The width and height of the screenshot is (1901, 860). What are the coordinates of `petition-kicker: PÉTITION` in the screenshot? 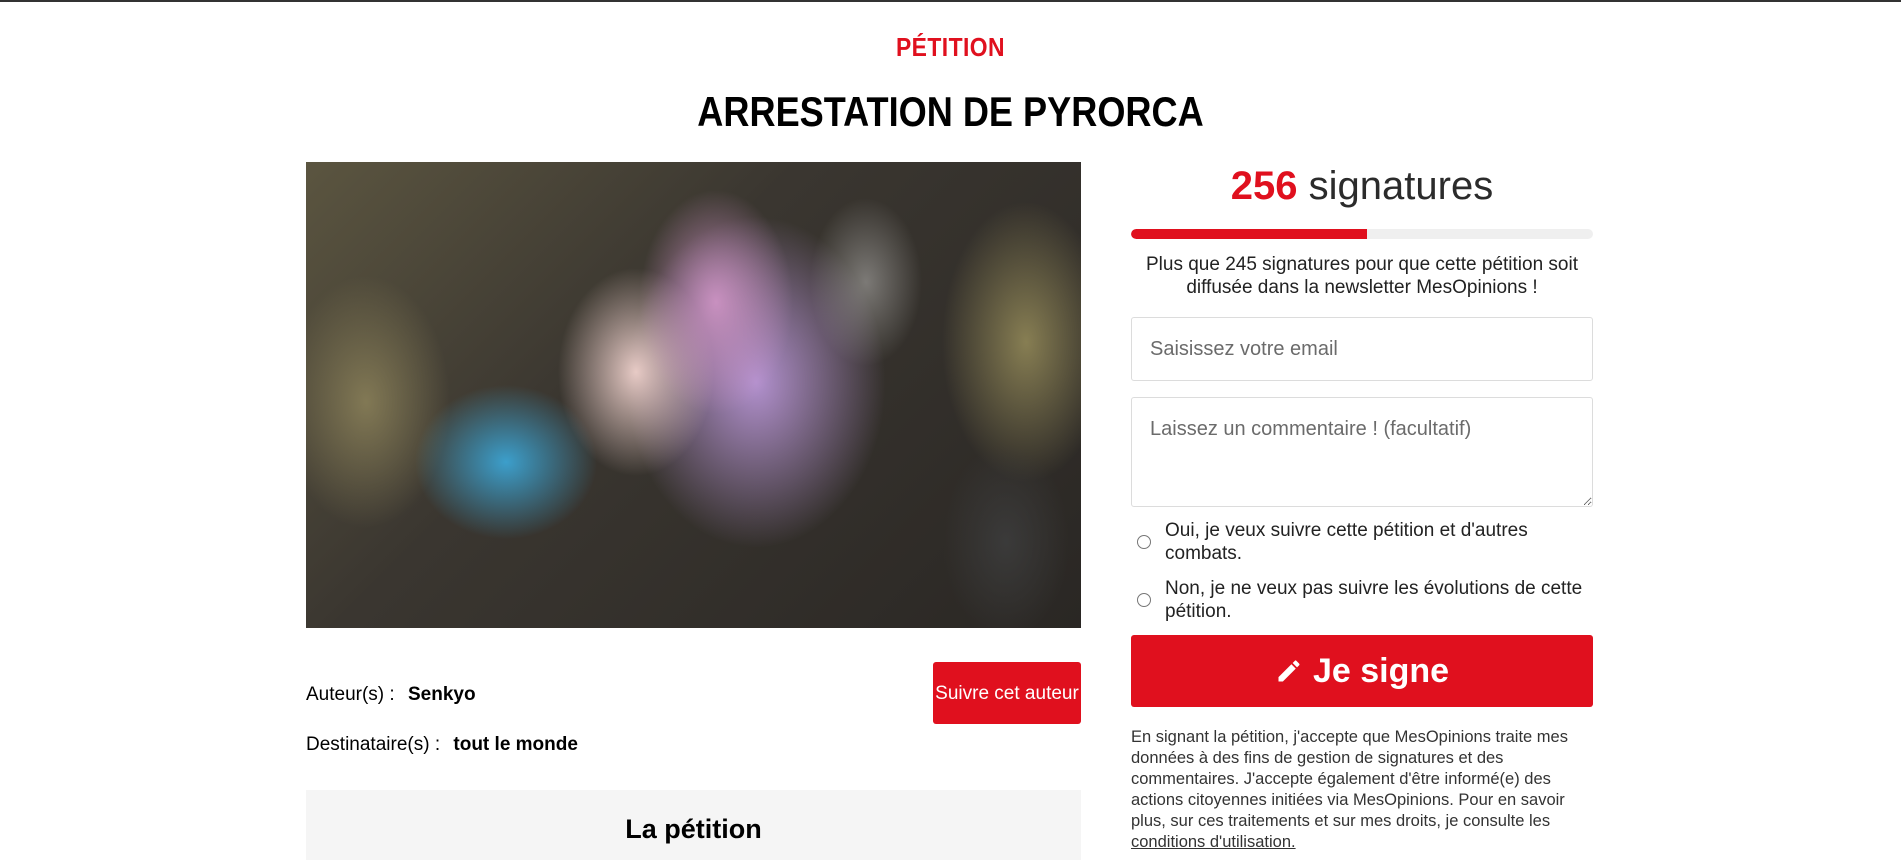 It's located at (950, 47).